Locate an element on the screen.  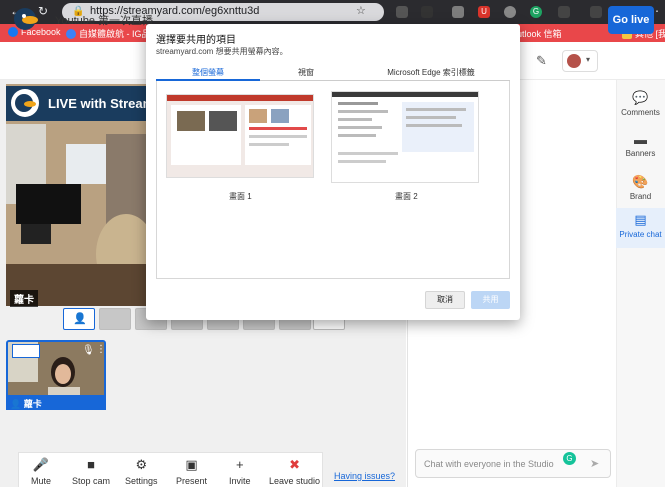
cancel-button: 取消 is located at coordinates (445, 300).